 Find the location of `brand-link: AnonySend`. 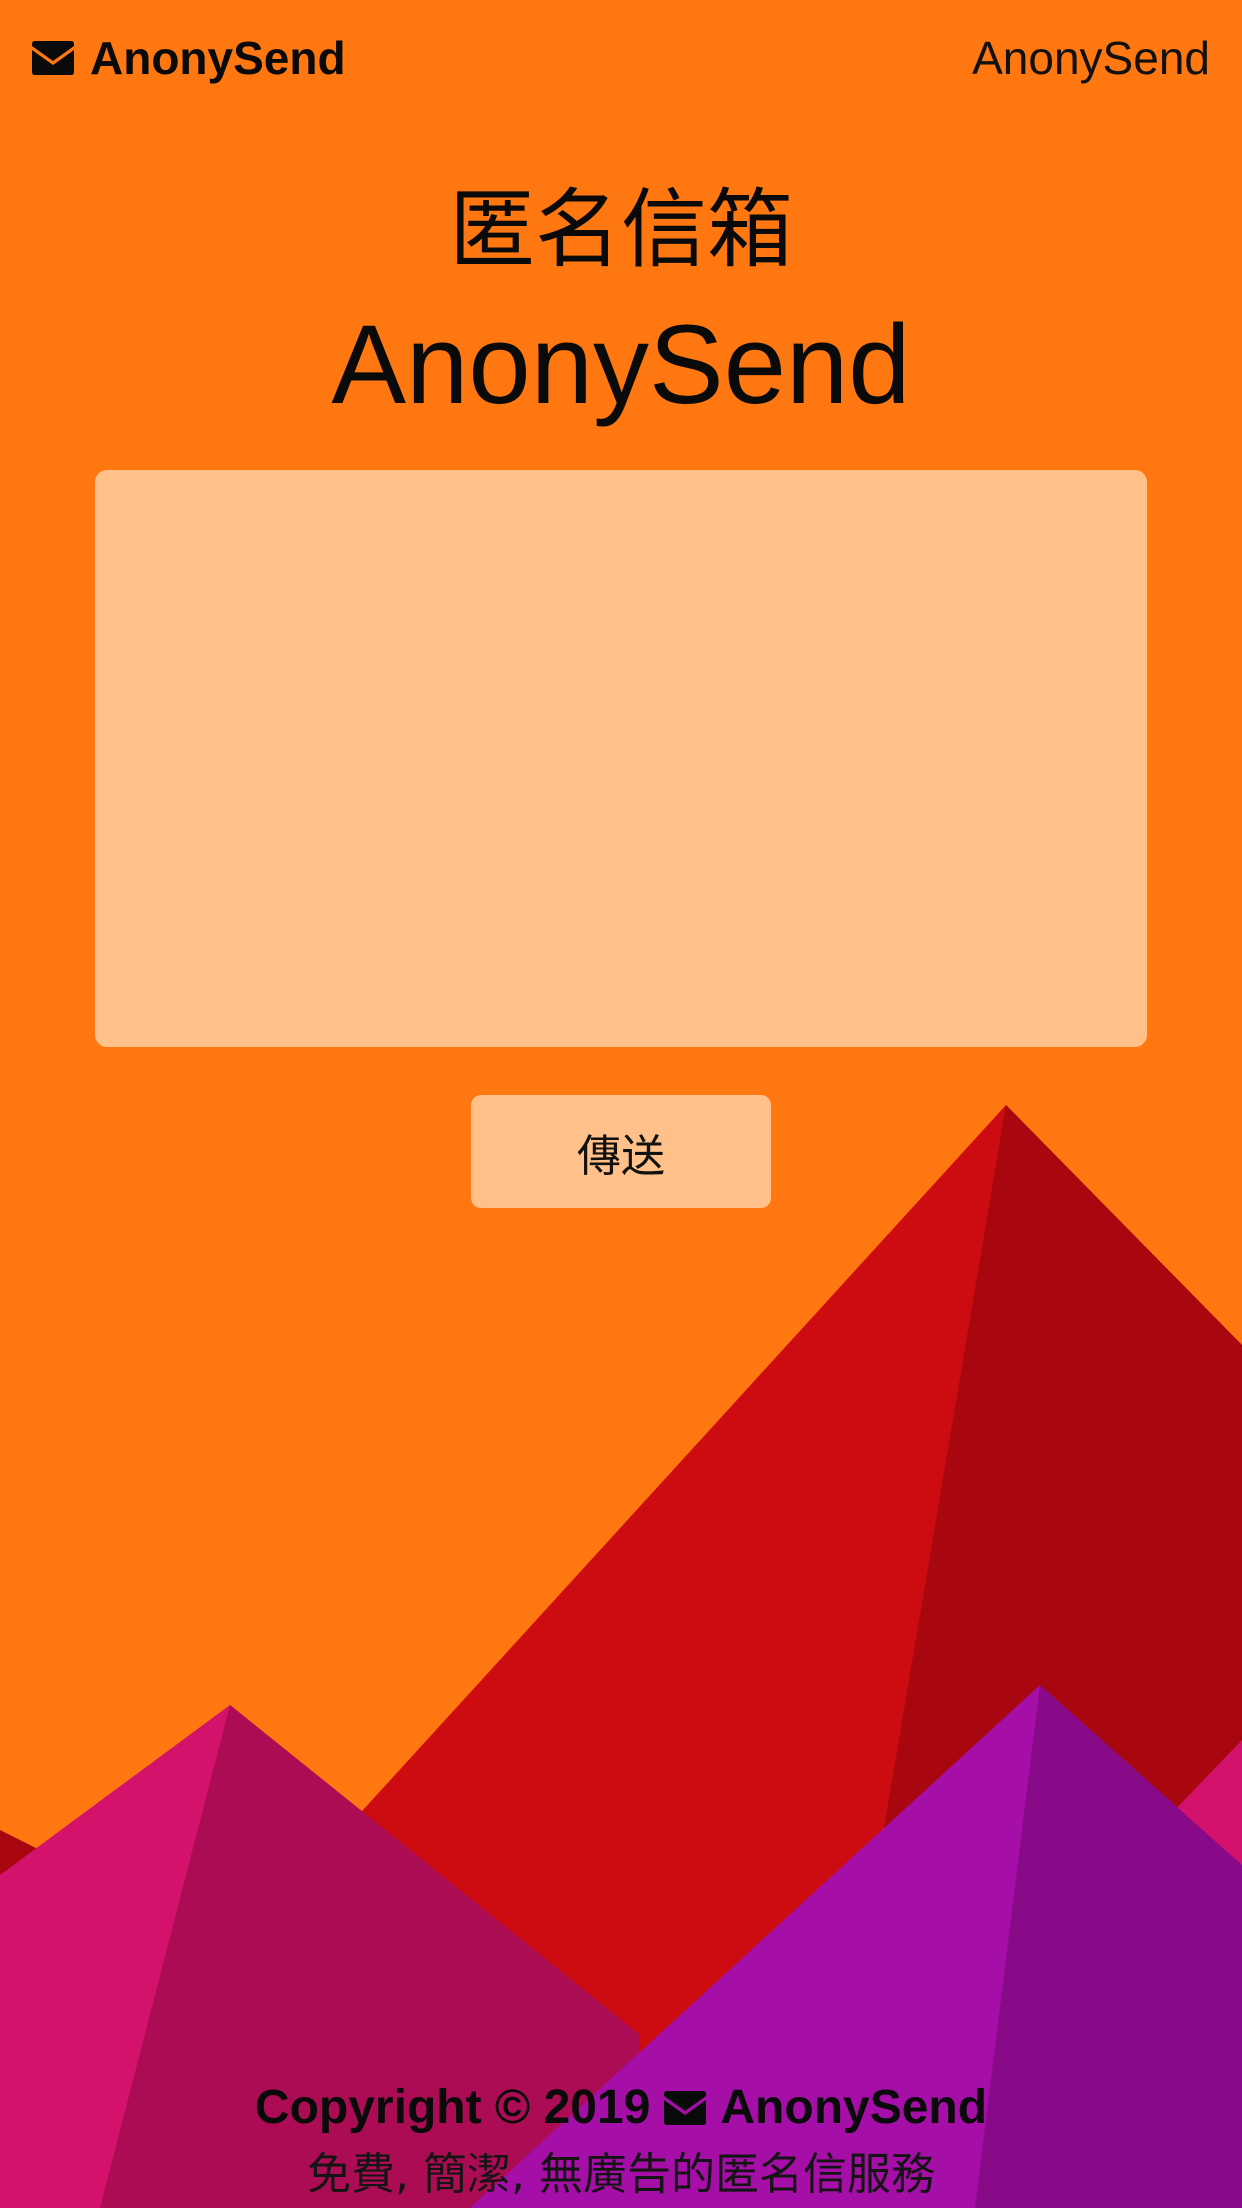

brand-link: AnonySend is located at coordinates (188, 58).